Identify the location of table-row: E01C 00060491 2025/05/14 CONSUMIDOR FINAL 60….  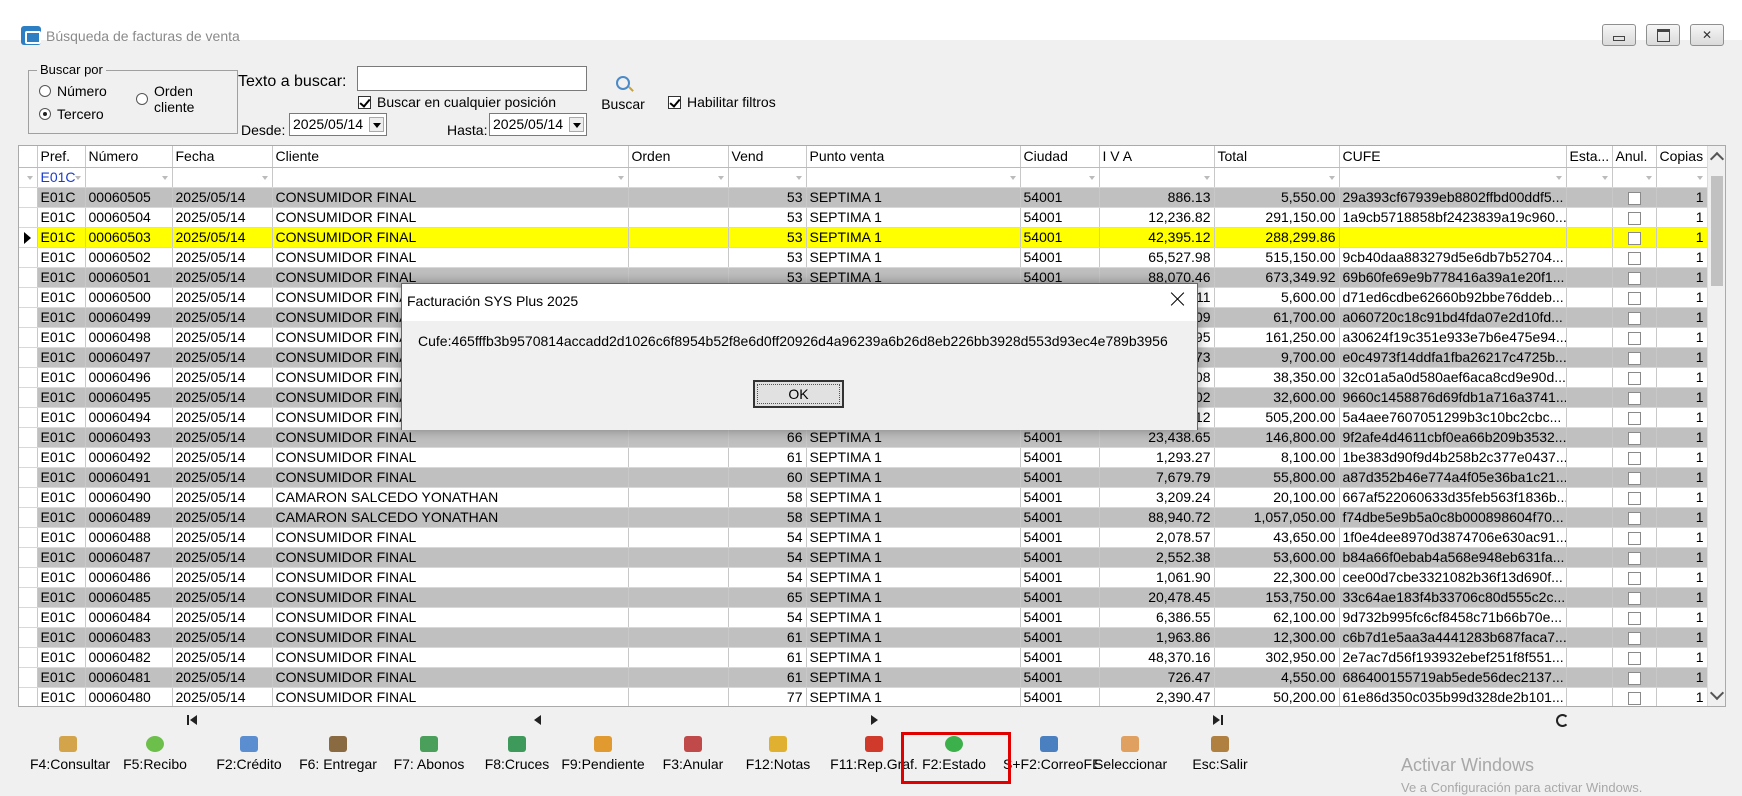
(863, 477).